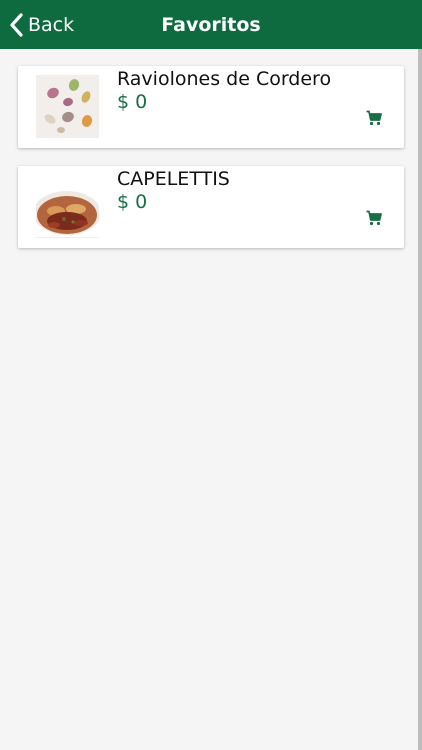  I want to click on back-label: Back, so click(51, 24).